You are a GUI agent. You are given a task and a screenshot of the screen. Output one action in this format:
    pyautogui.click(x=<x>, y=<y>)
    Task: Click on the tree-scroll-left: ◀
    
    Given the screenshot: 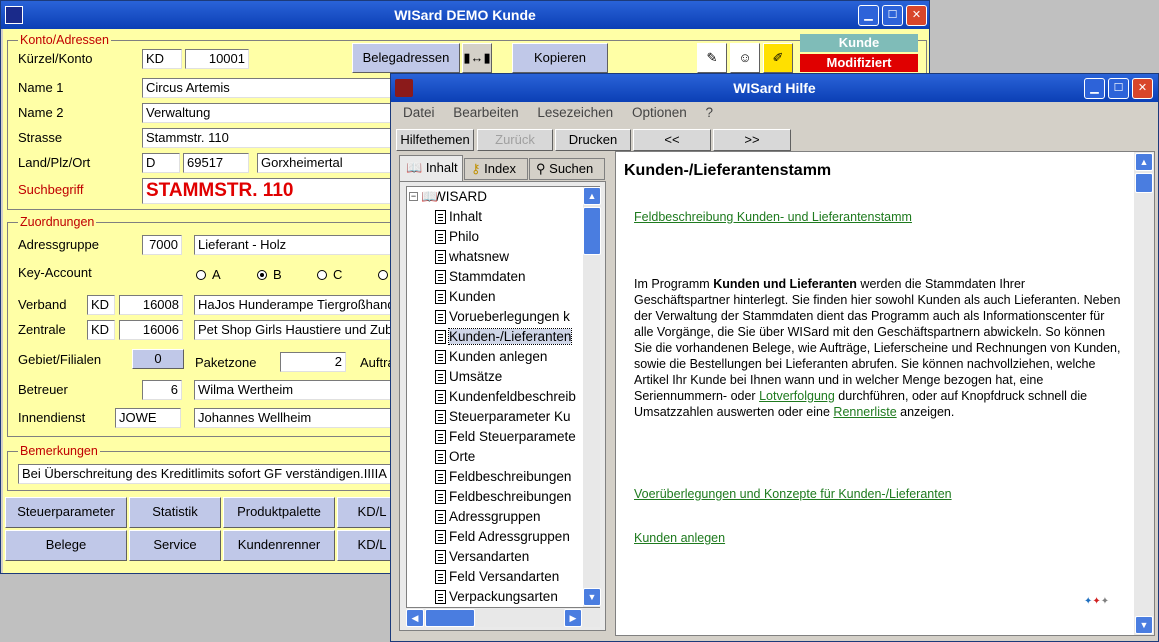 What is the action you would take?
    pyautogui.click(x=415, y=618)
    